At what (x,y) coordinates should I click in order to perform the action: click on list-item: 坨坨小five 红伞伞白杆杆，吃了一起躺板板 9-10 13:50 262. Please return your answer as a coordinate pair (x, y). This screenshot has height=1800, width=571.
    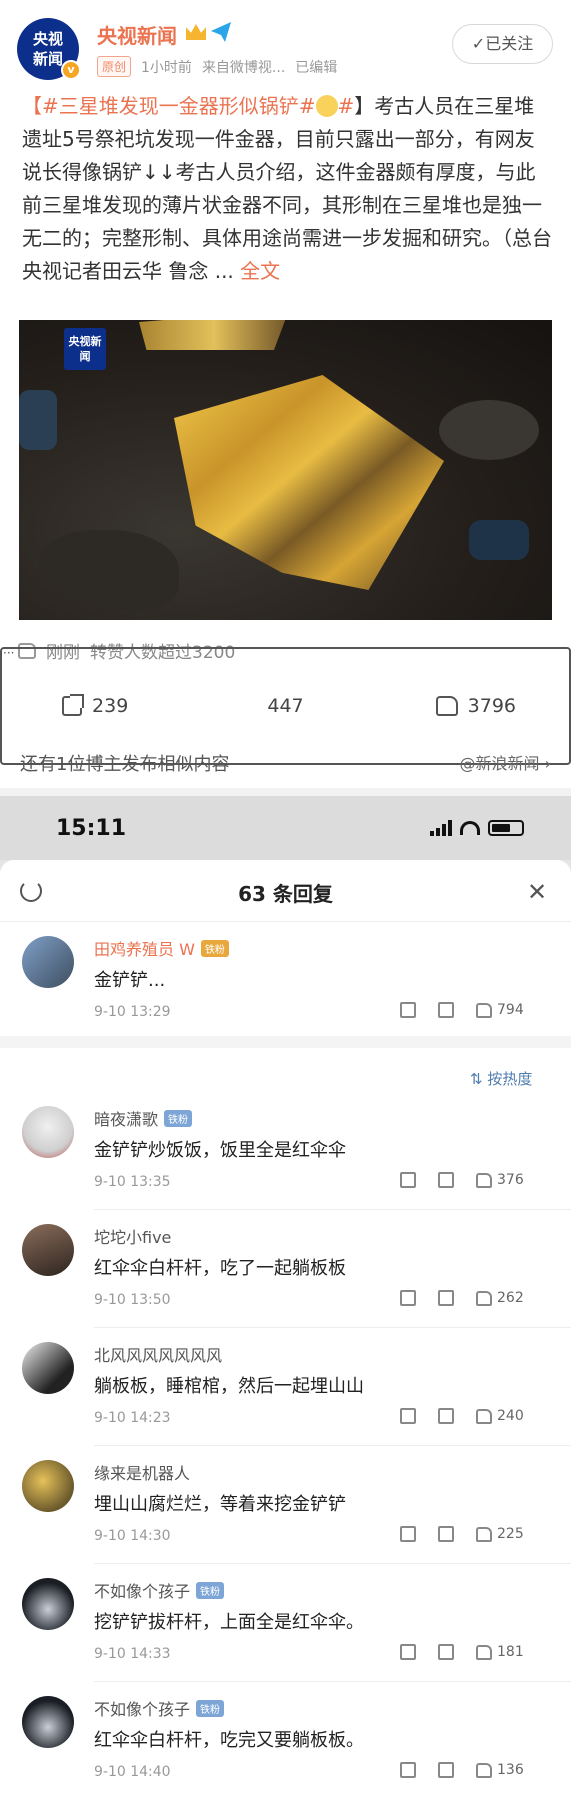
    Looking at the image, I should click on (285, 1269).